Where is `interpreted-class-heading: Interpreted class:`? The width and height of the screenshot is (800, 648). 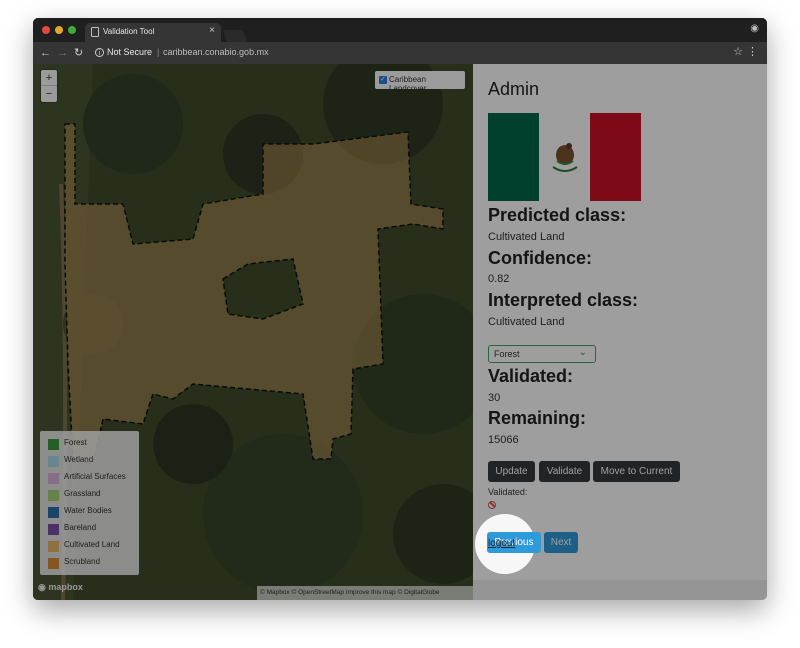
interpreted-class-heading: Interpreted class: is located at coordinates (563, 300).